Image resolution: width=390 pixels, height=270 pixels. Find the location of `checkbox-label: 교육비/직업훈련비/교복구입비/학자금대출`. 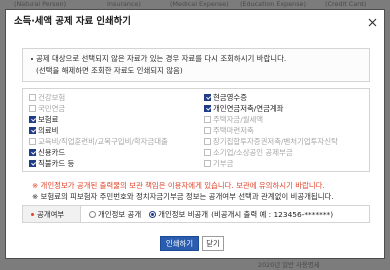

checkbox-label: 교육비/직업훈련비/교복구입비/학자금대출 is located at coordinates (103, 141).